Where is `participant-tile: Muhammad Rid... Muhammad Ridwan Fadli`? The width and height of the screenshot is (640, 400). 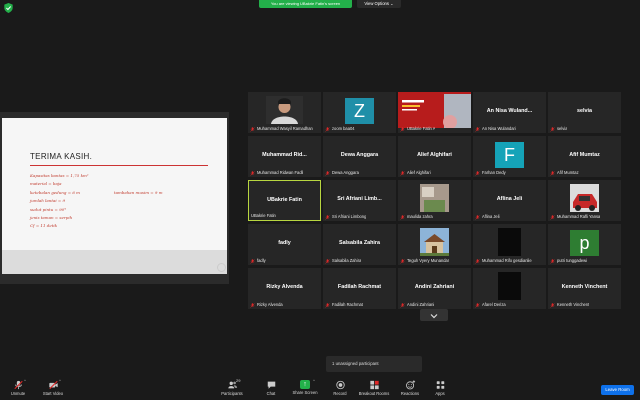 participant-tile: Muhammad Rid... Muhammad Ridwan Fadli is located at coordinates (284, 156).